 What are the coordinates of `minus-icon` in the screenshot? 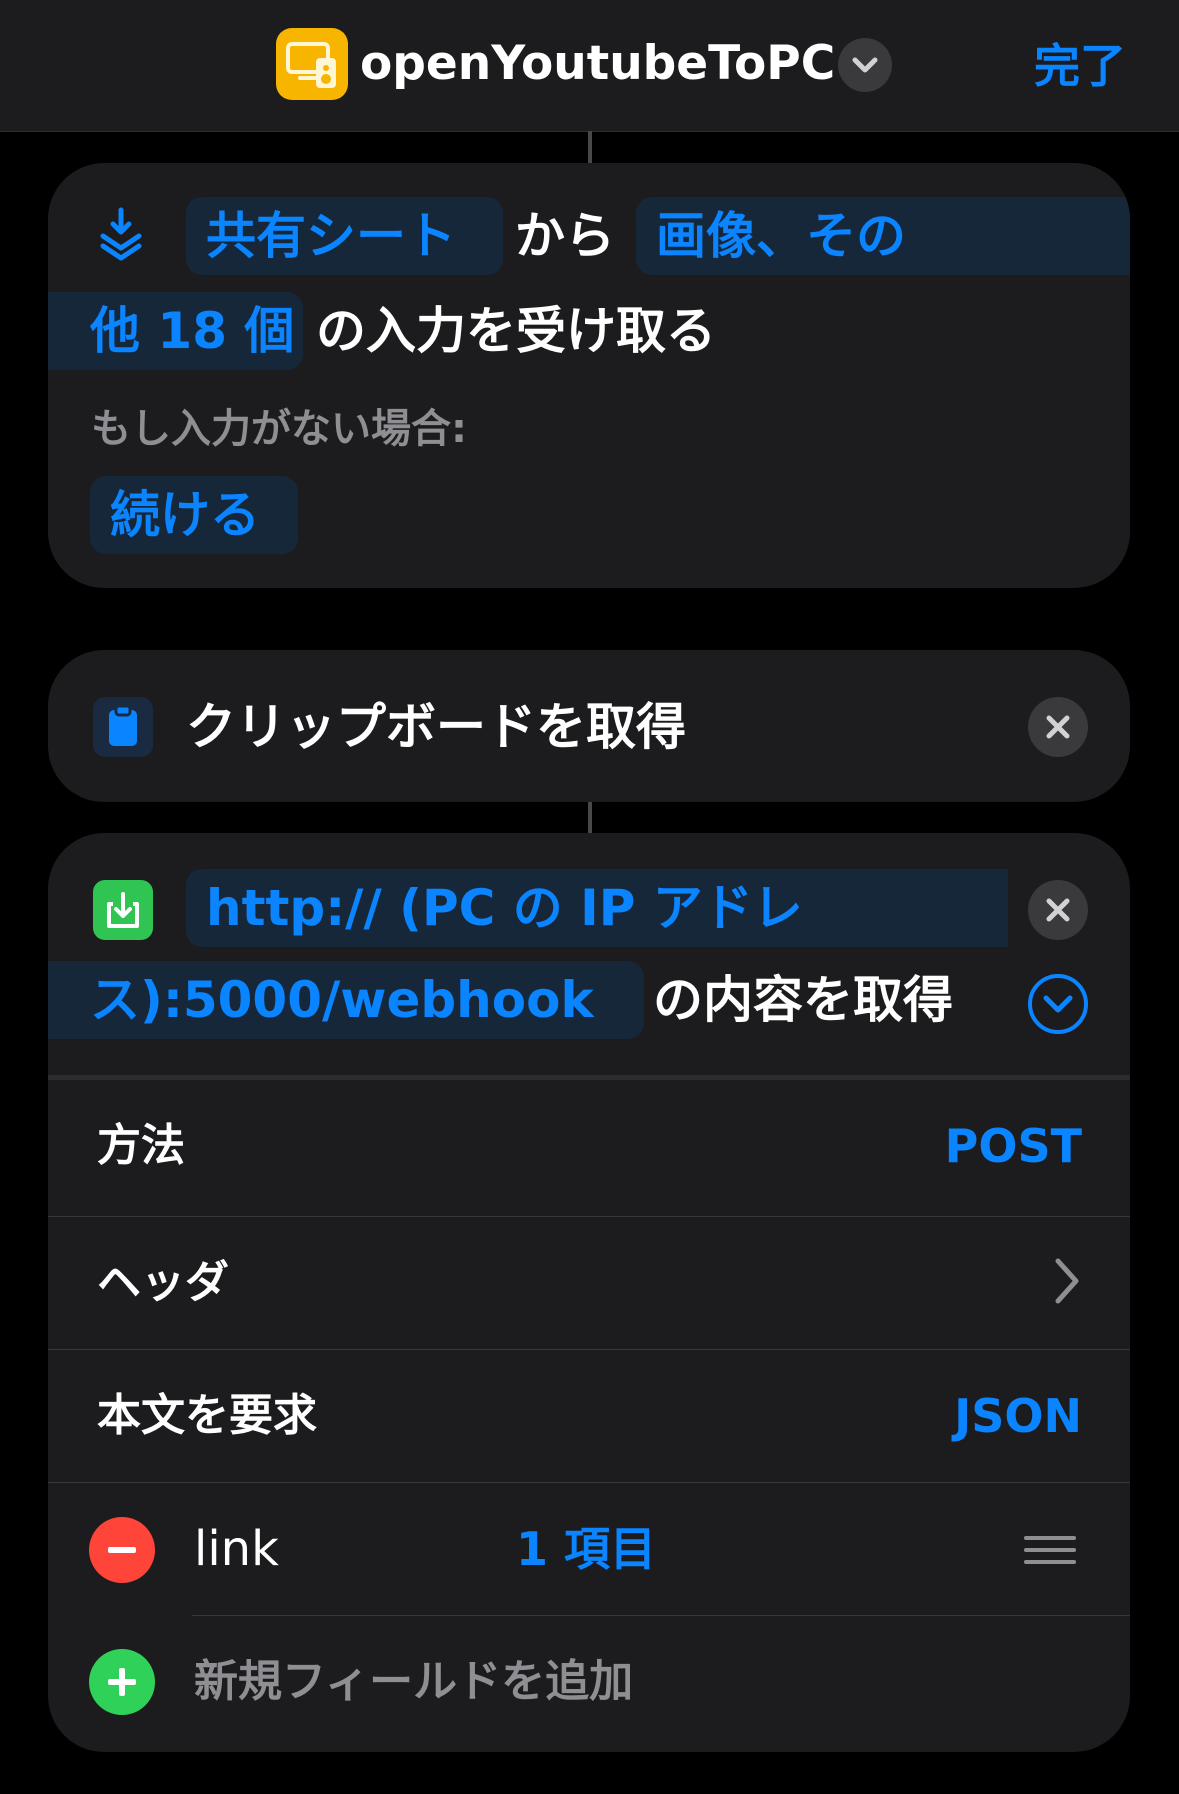 It's located at (122, 1550).